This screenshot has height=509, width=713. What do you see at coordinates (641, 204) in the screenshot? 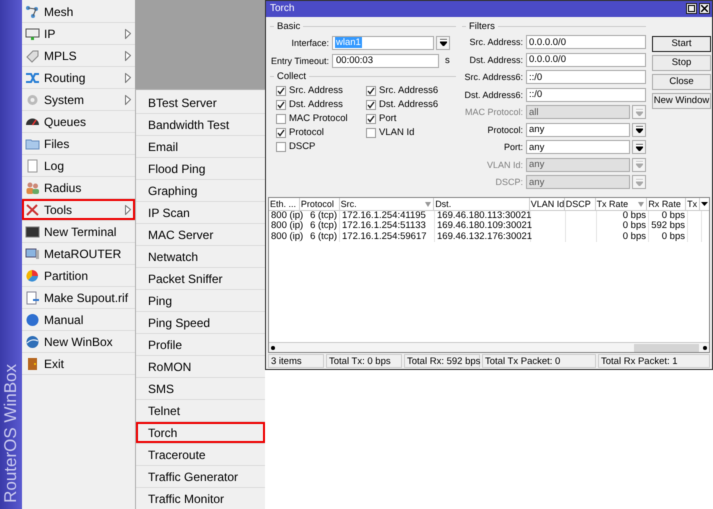
I see `sort-icon` at bounding box center [641, 204].